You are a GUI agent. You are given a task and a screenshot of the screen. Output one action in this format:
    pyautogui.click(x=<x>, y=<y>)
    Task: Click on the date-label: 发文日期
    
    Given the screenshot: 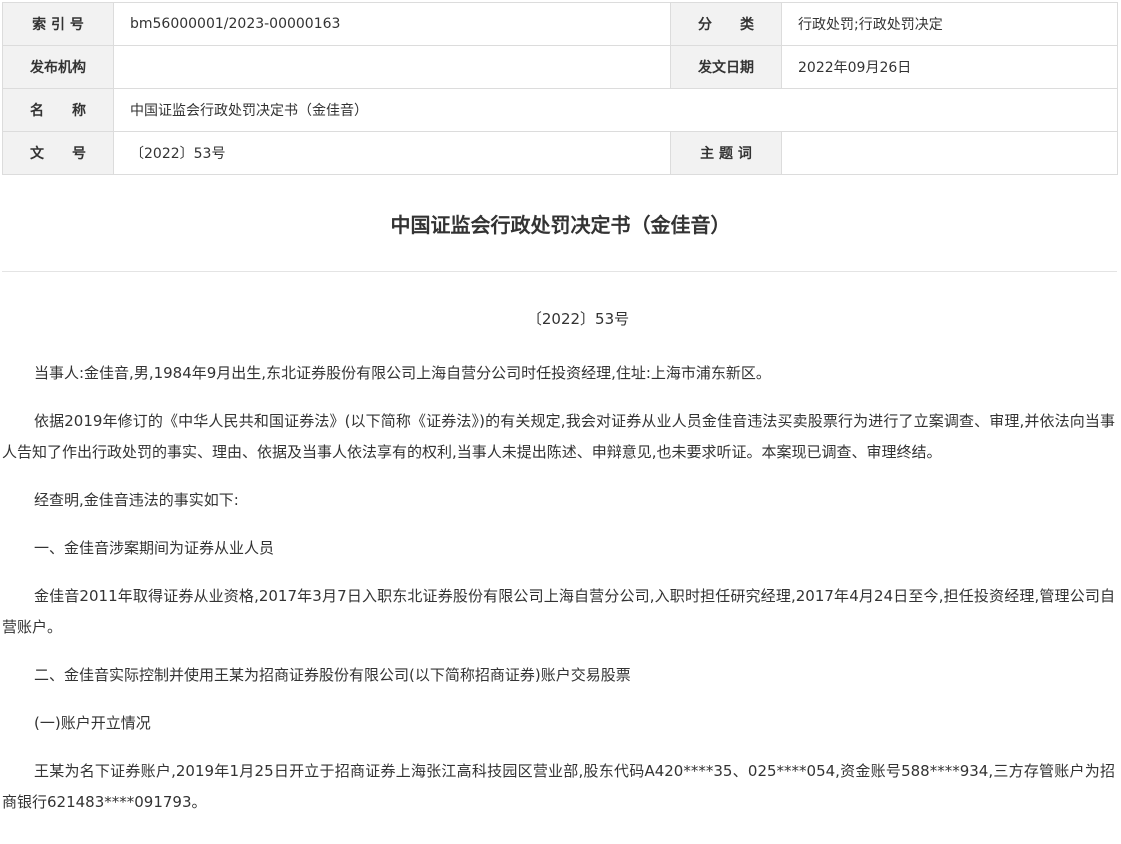 What is the action you would take?
    pyautogui.click(x=726, y=67)
    